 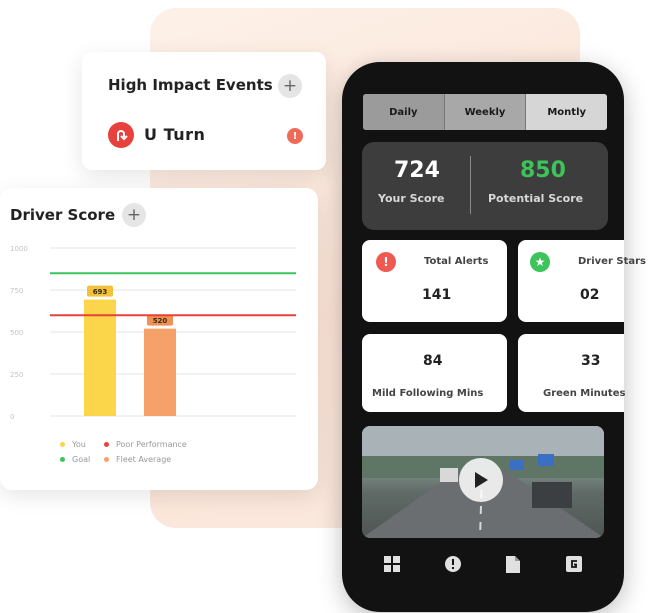 I want to click on legend-goal: Goal, so click(x=75, y=459).